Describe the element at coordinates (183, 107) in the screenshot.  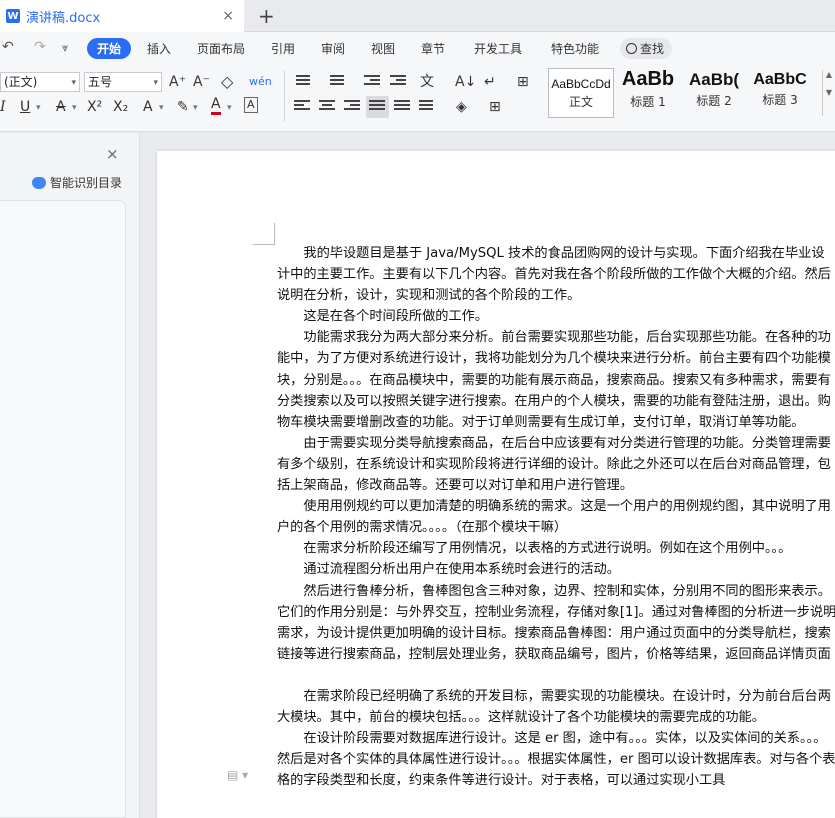
I see `highlight-icon: ✎` at that location.